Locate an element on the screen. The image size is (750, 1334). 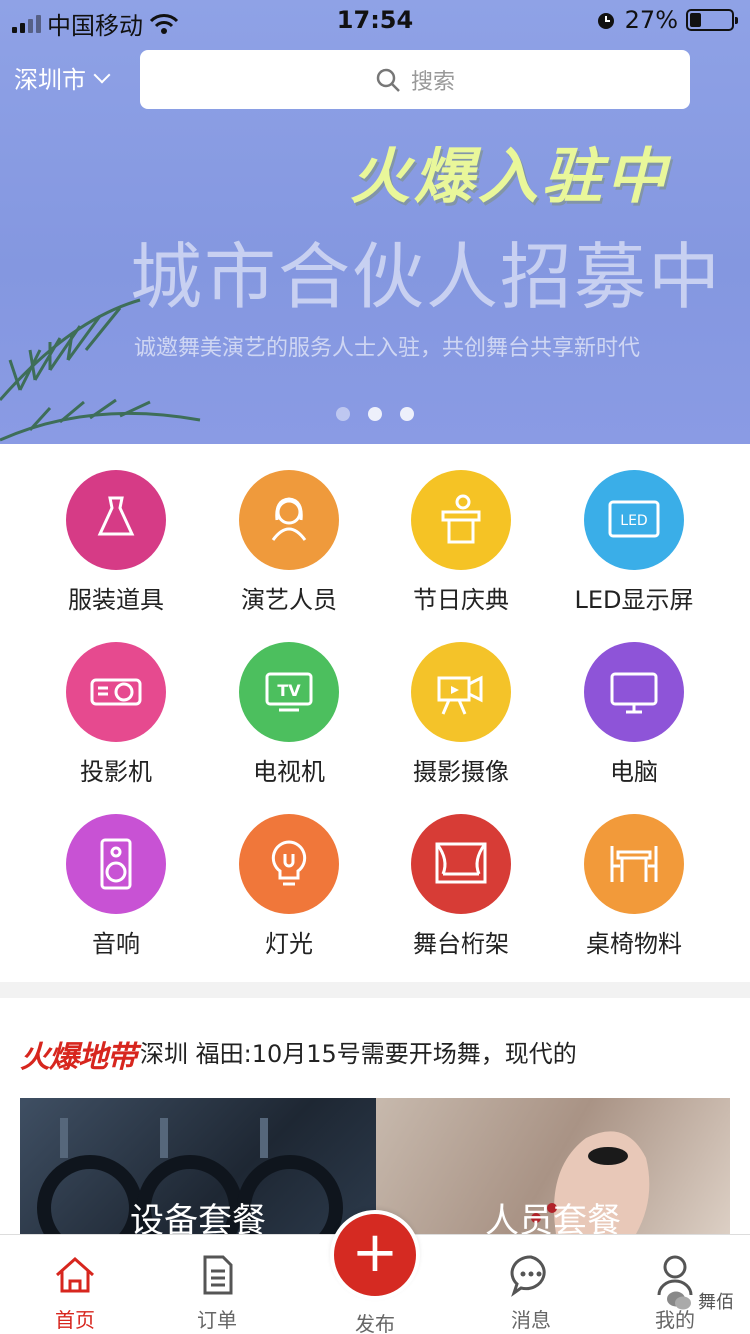
svg-text: TV is located at coordinates (289, 690).